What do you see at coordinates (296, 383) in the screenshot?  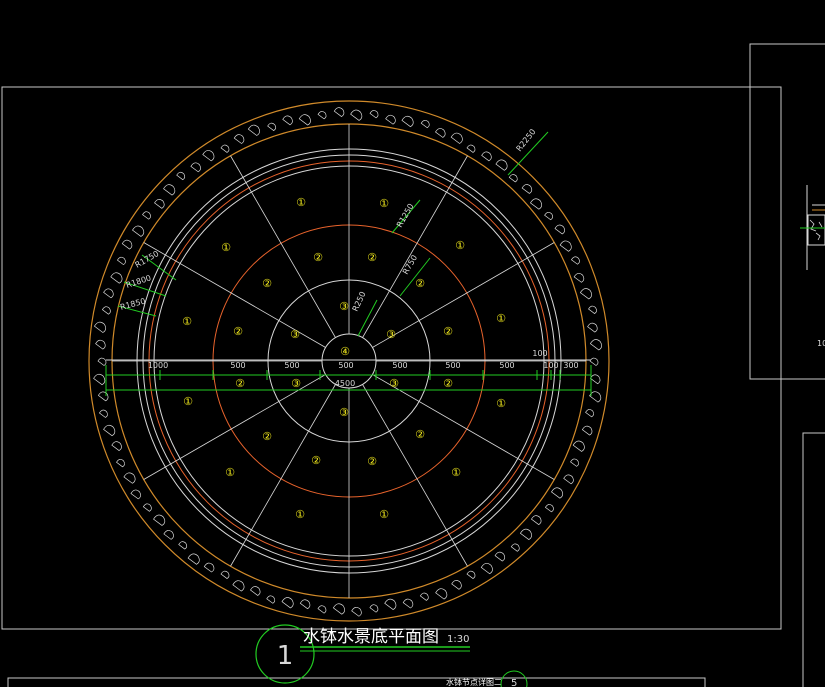 I see `dimension-zone-label: ③` at bounding box center [296, 383].